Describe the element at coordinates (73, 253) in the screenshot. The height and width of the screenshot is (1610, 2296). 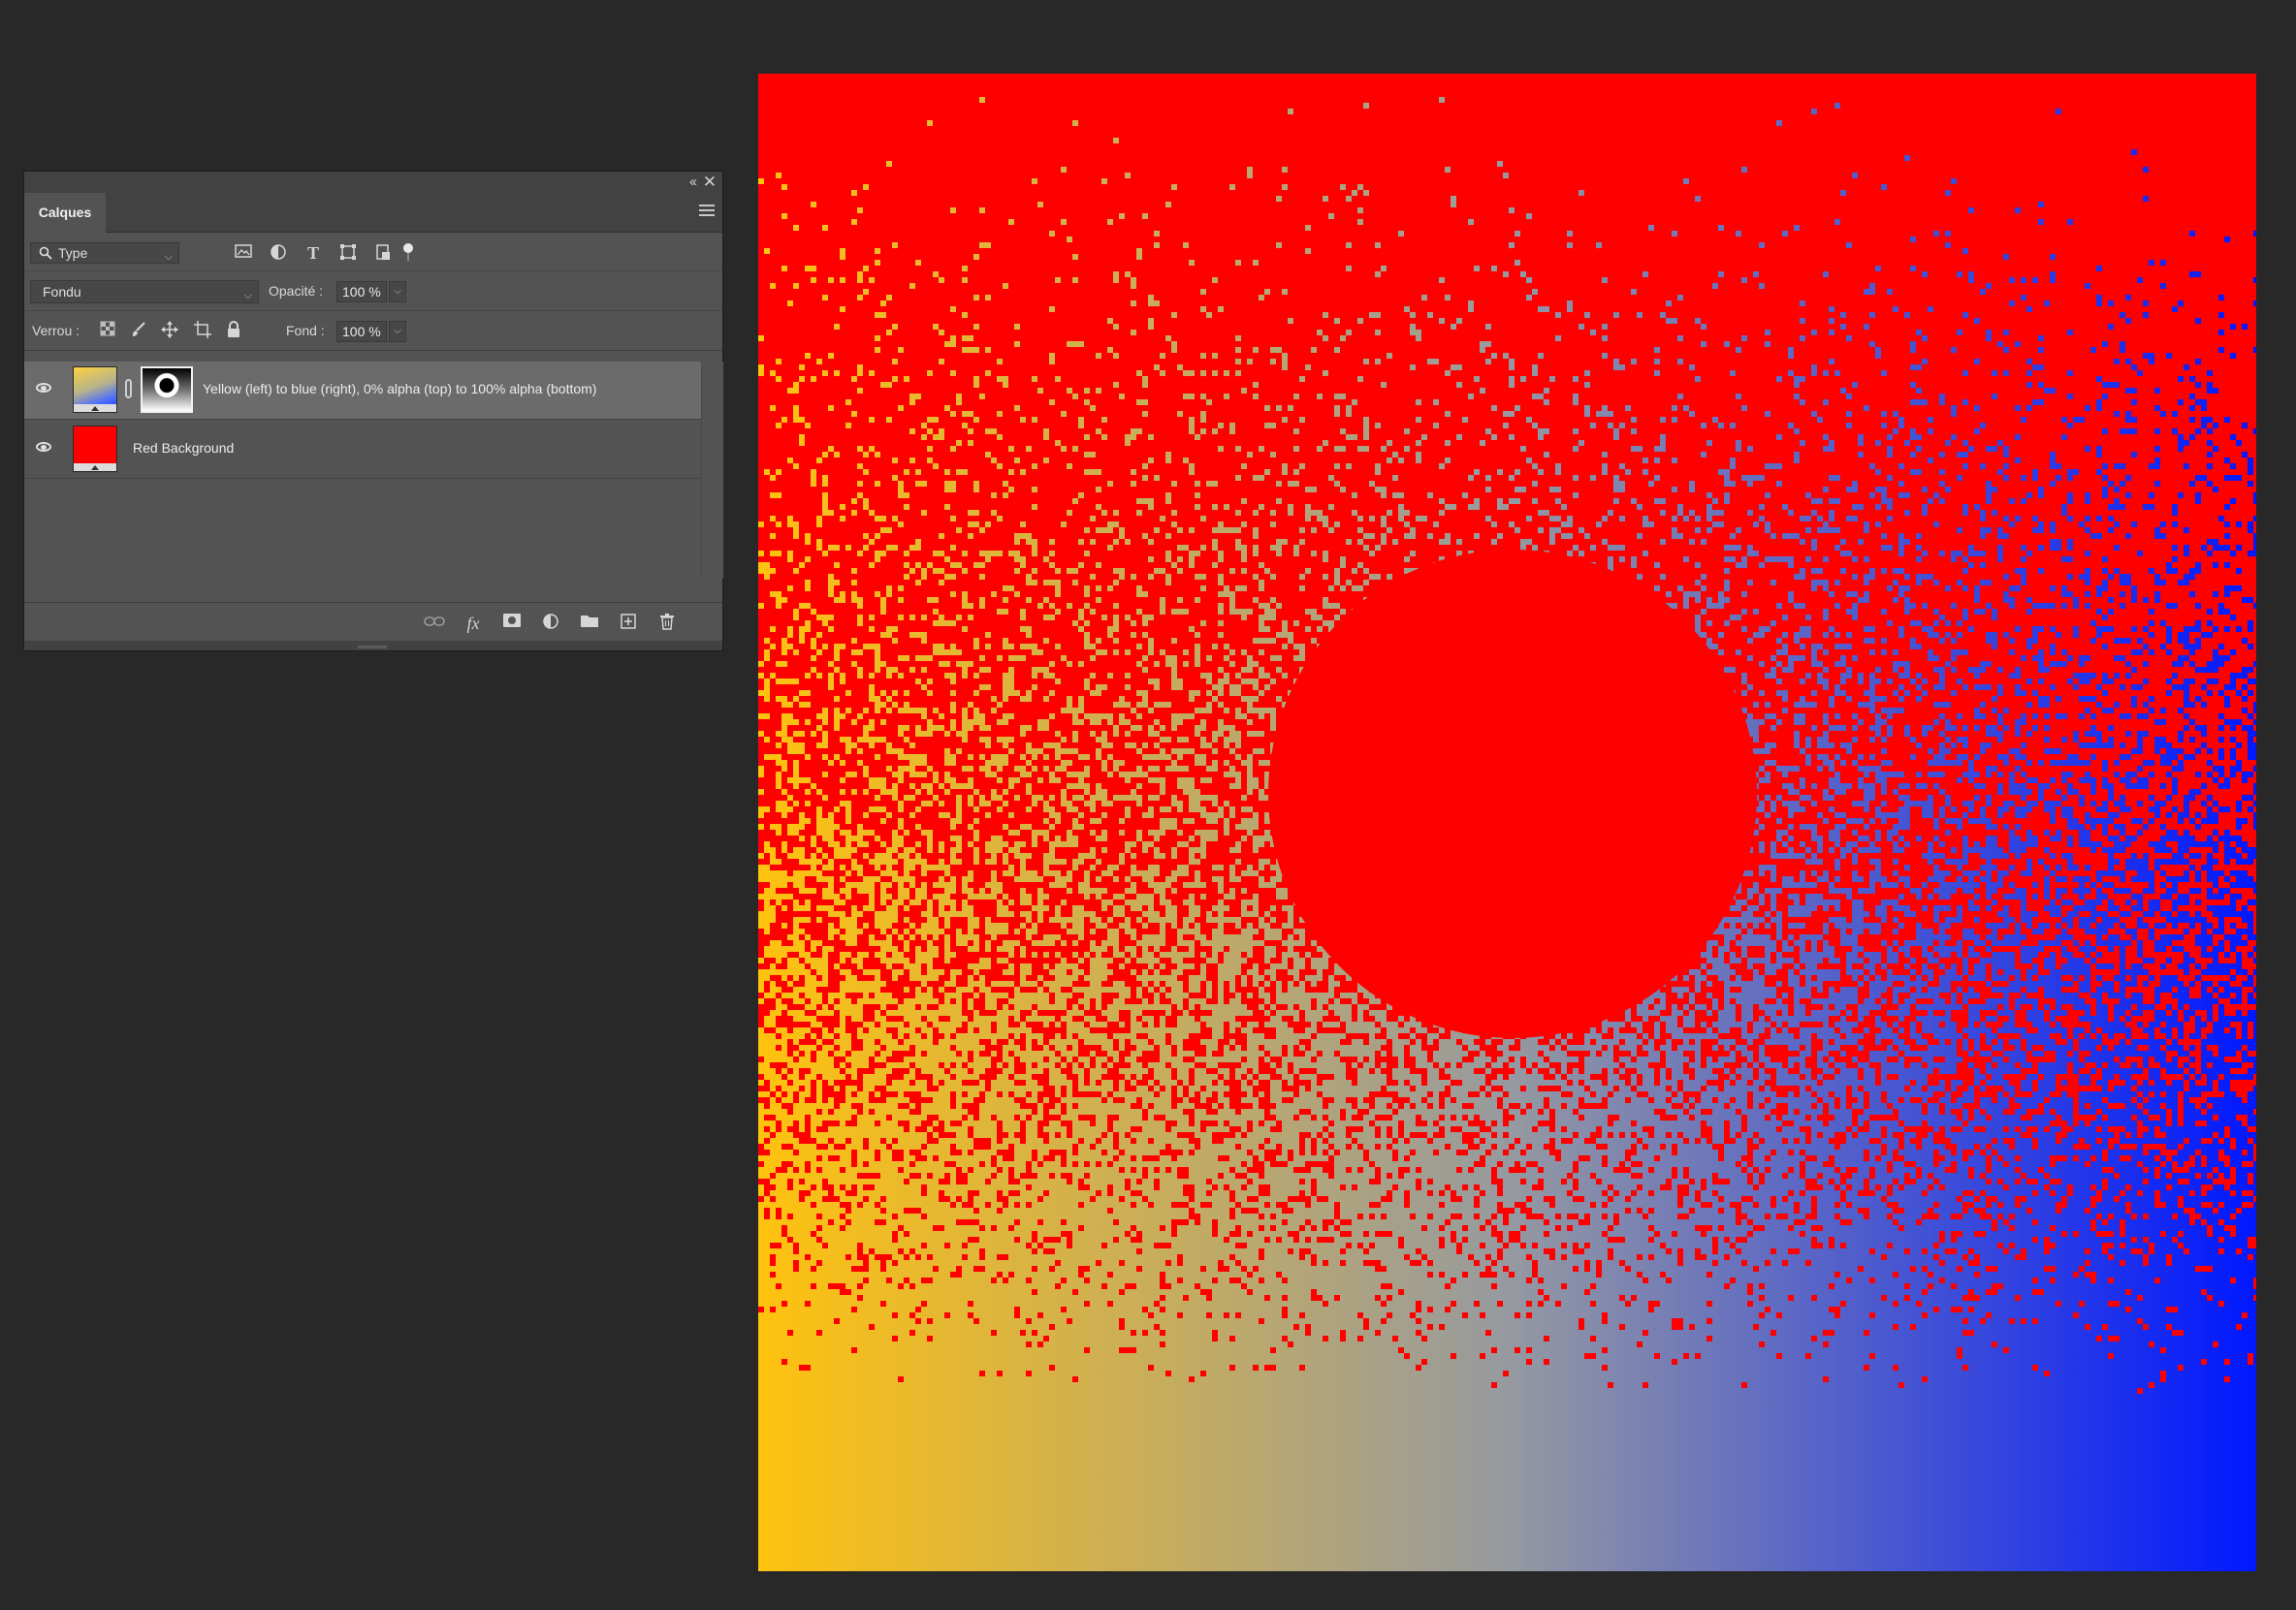
I see `filter-kind-value: Type` at that location.